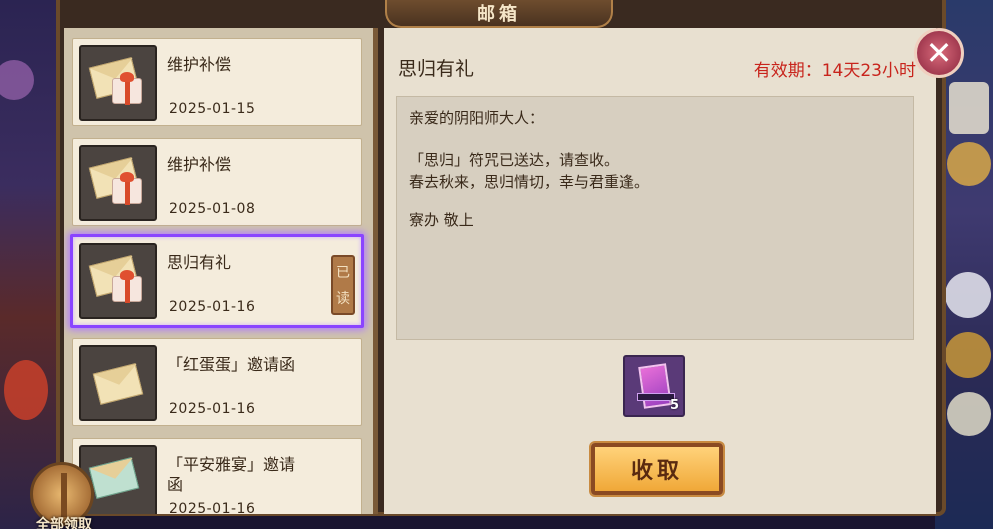 This screenshot has height=529, width=993. What do you see at coordinates (657, 469) in the screenshot?
I see `claim-button: 收取` at bounding box center [657, 469].